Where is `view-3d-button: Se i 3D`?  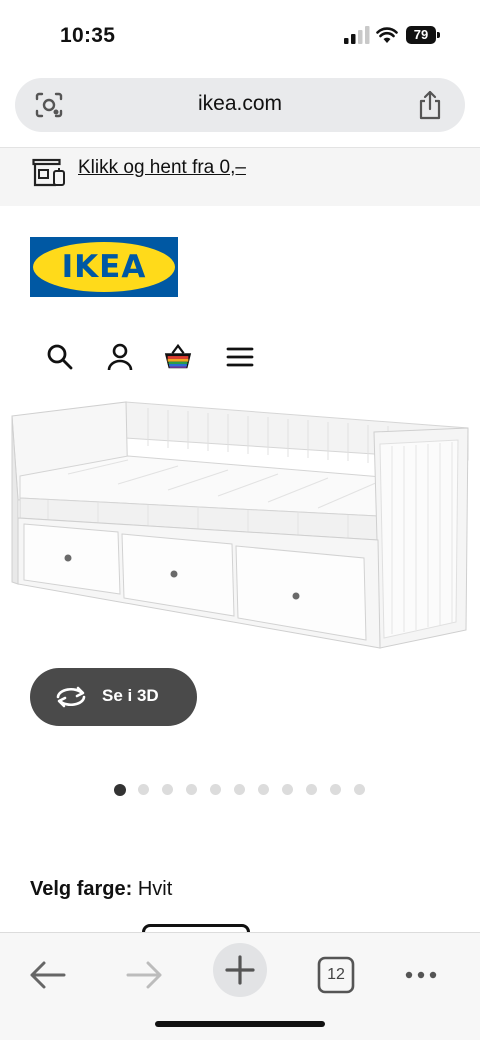 view-3d-button: Se i 3D is located at coordinates (113, 697).